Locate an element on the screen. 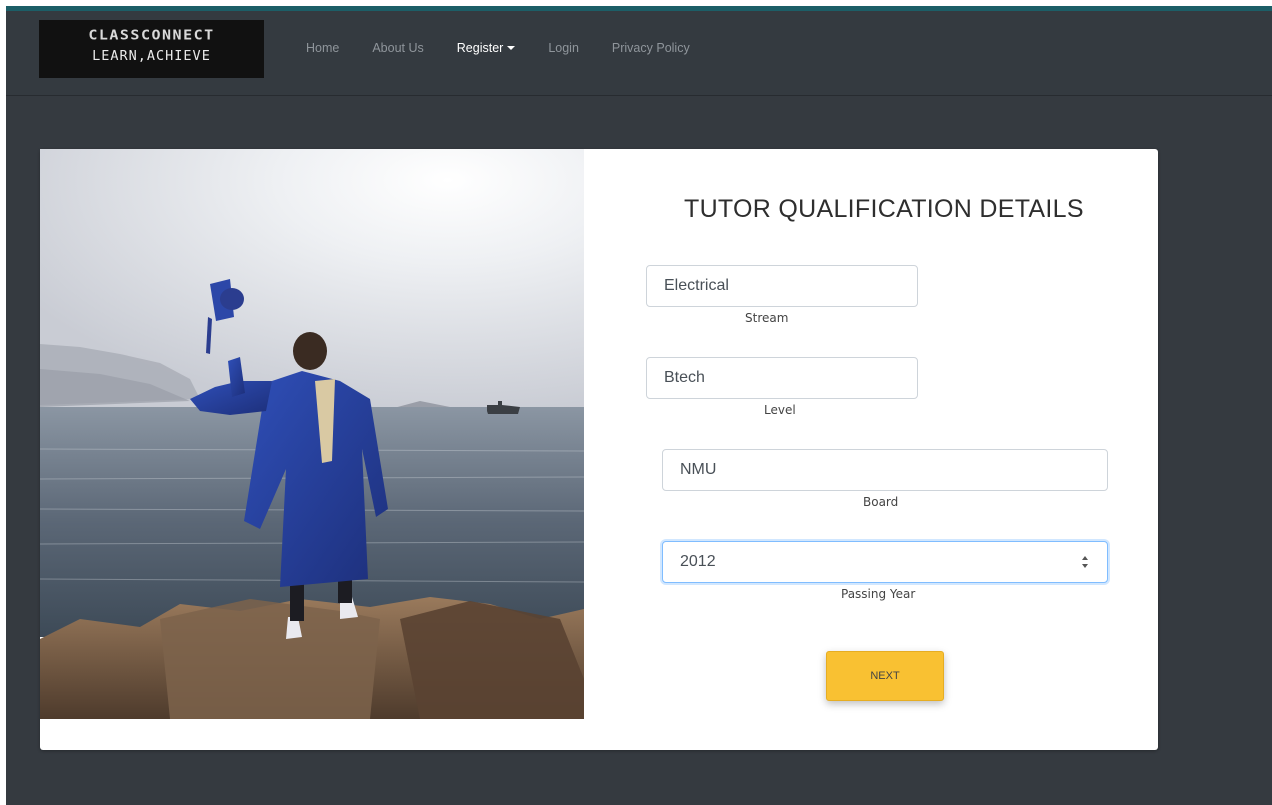  nav-login: Login is located at coordinates (563, 48).